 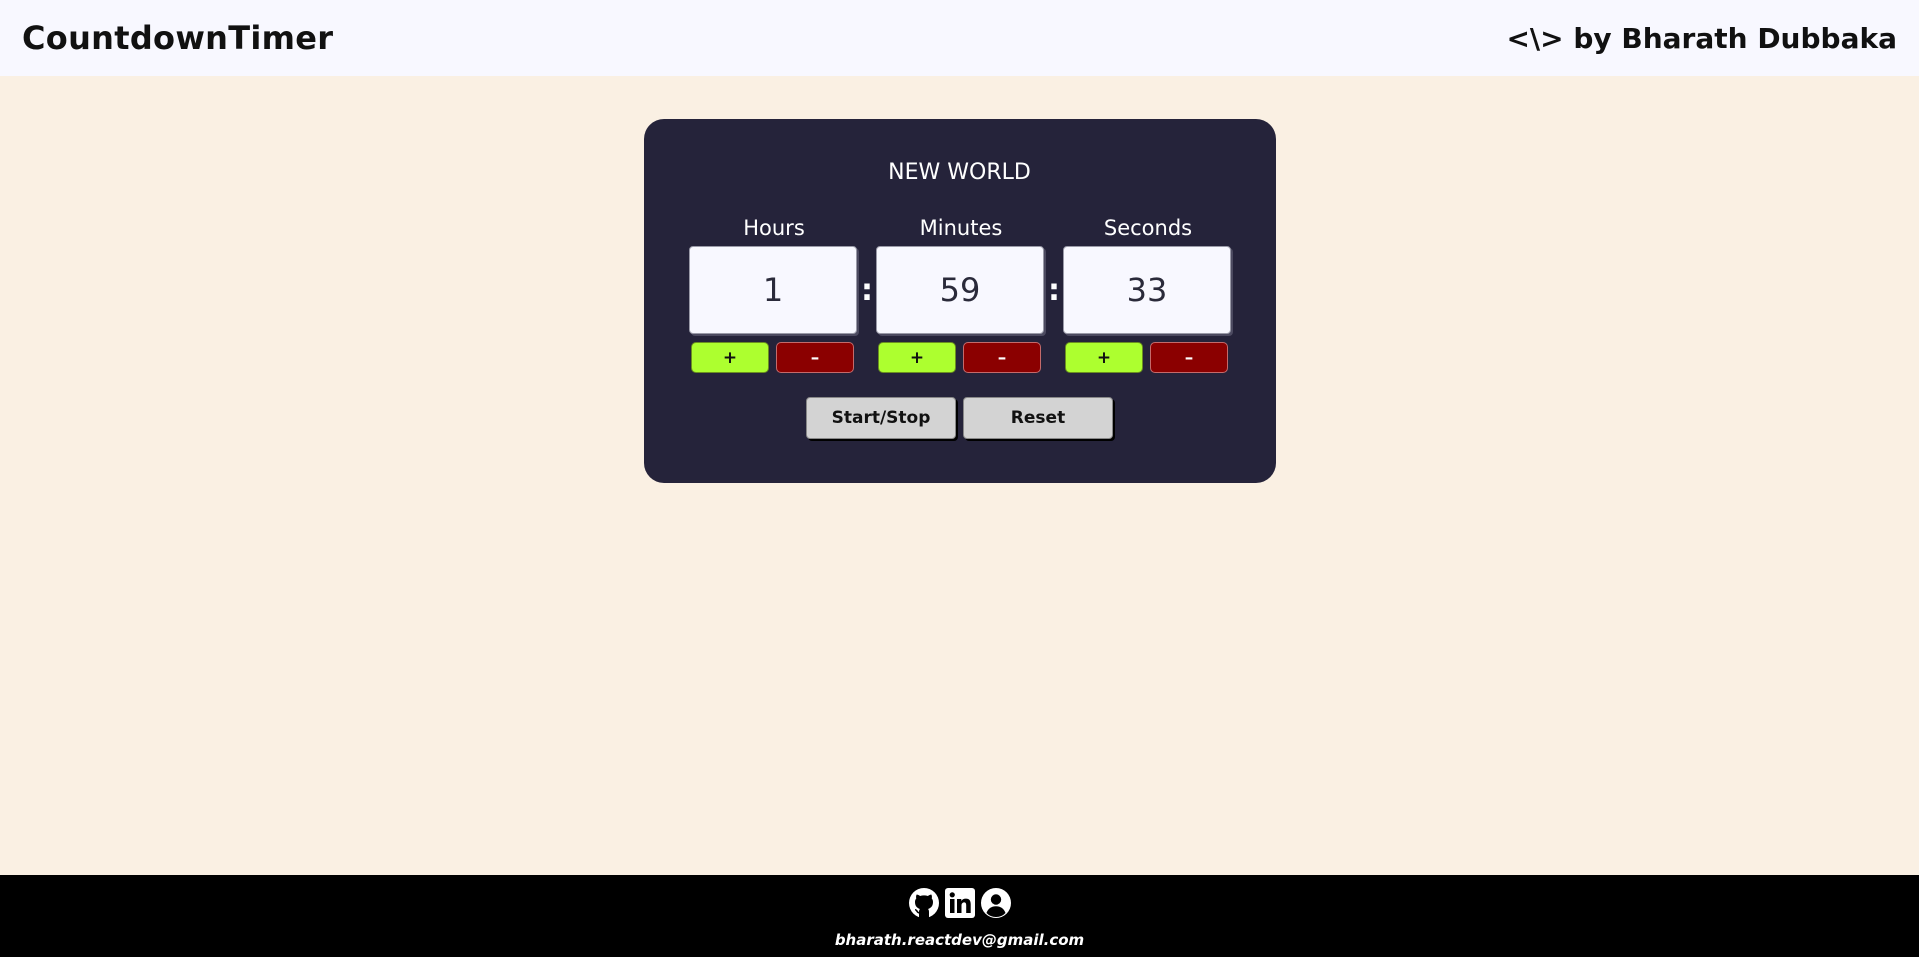 What do you see at coordinates (1002, 357) in the screenshot?
I see `minutes-decrement-button: –` at bounding box center [1002, 357].